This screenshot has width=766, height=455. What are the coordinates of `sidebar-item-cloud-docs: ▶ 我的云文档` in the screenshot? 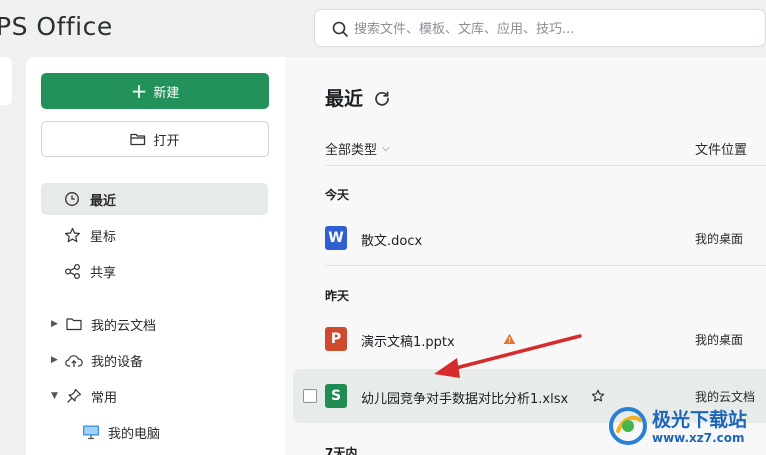 It's located at (154, 324).